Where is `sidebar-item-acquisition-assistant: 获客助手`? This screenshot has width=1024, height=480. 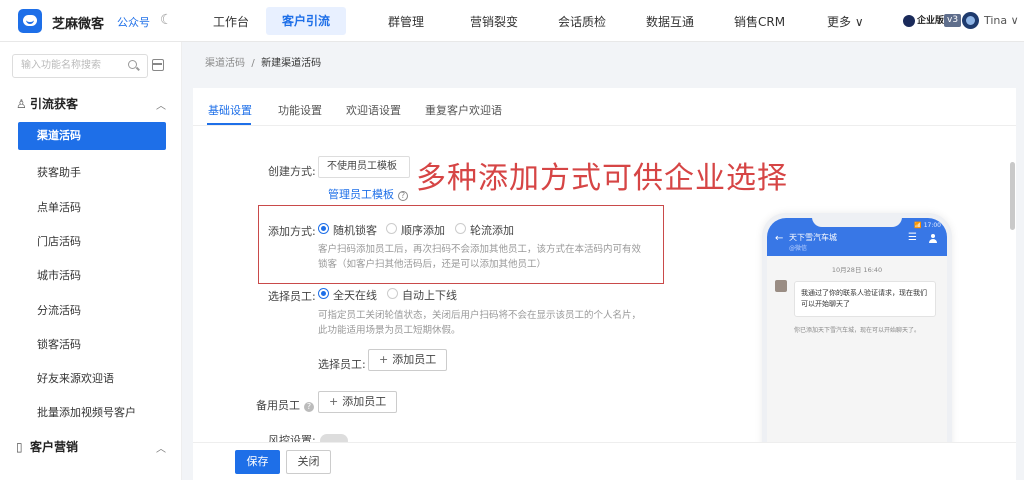
sidebar-item-acquisition-assistant: 获客助手 is located at coordinates (59, 172).